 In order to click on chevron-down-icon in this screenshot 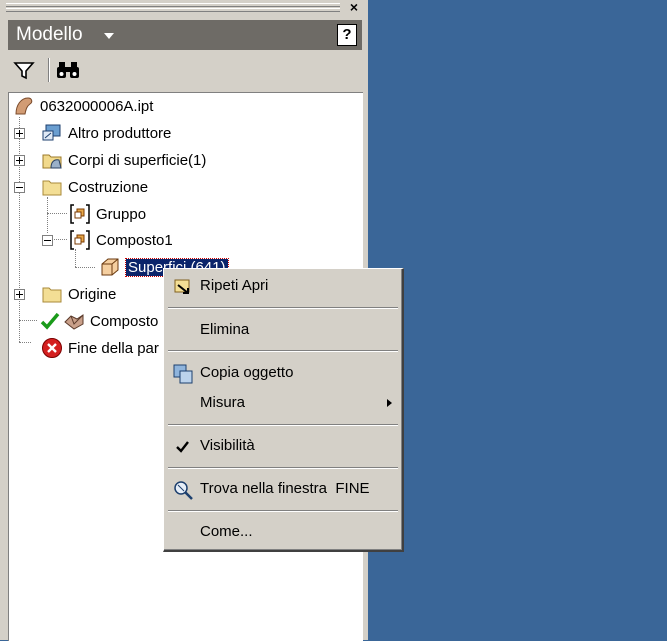, I will do `click(109, 36)`.